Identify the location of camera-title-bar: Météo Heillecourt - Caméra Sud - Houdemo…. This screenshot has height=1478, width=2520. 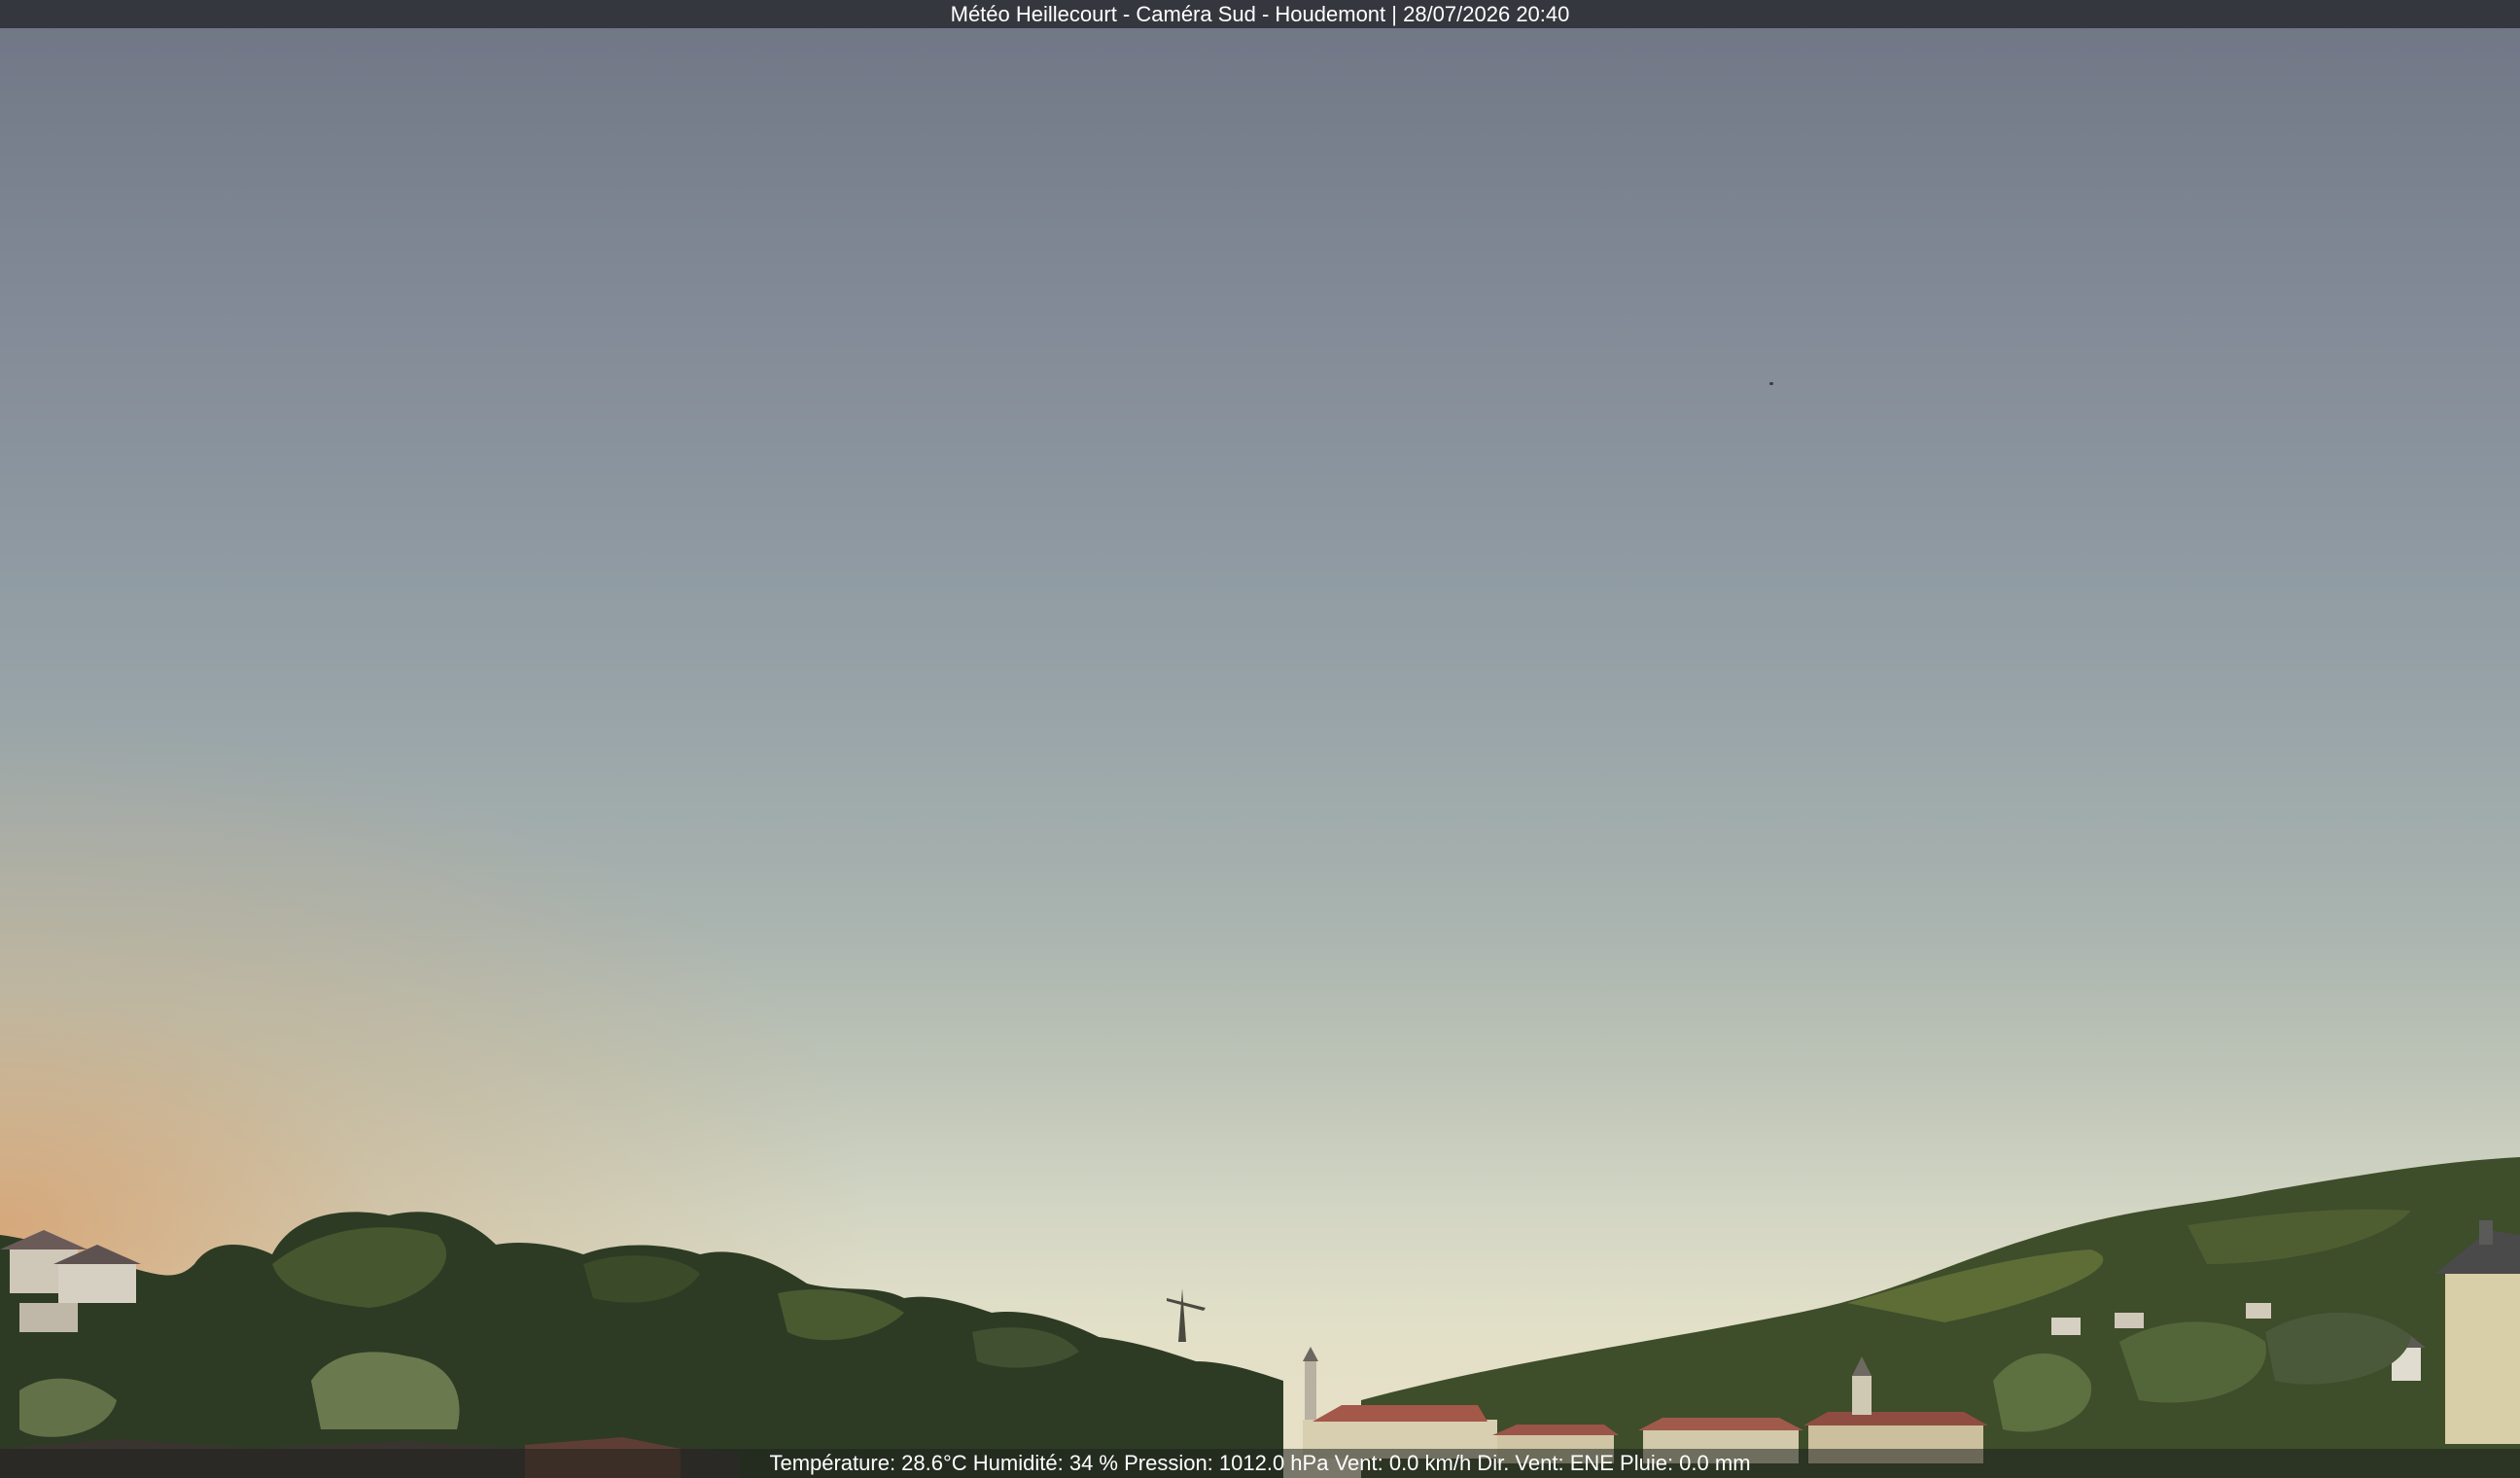
(1260, 14).